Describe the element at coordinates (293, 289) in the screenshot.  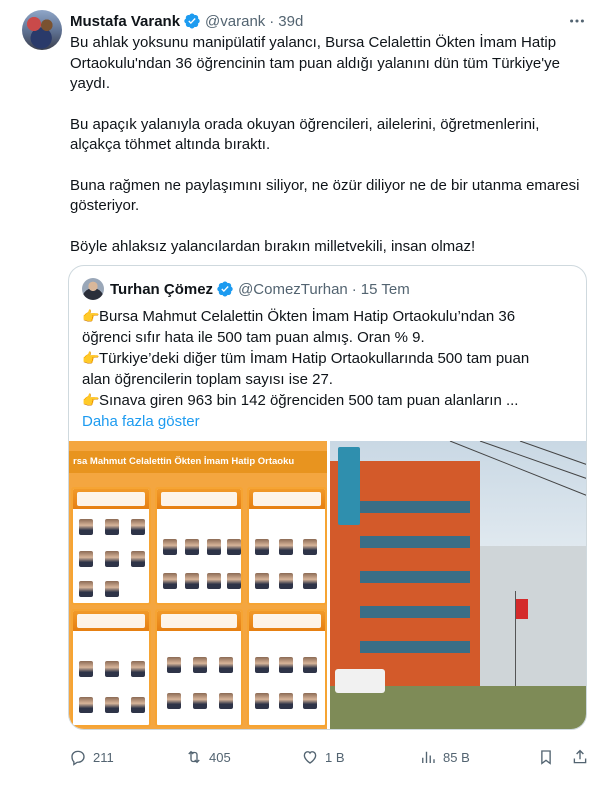
I see `quoted-author-handle: @ComezTurhan` at that location.